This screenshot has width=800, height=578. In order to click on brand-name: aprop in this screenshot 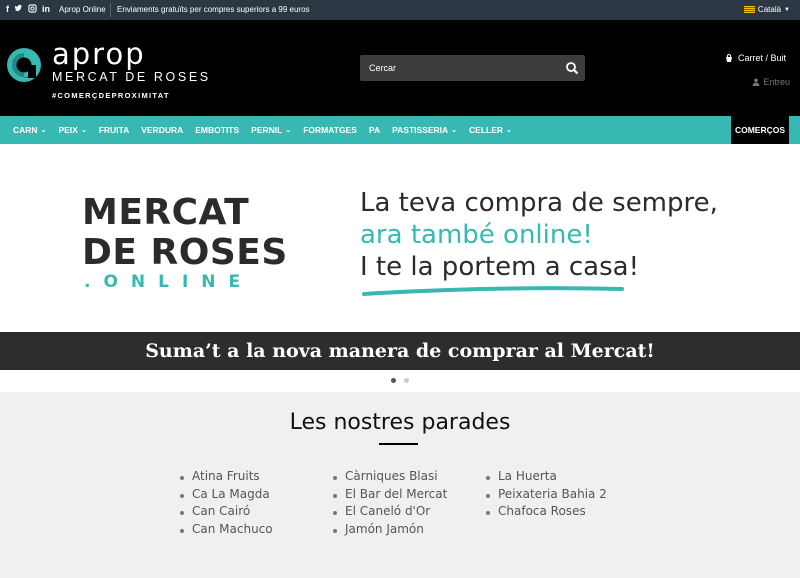, I will do `click(99, 54)`.